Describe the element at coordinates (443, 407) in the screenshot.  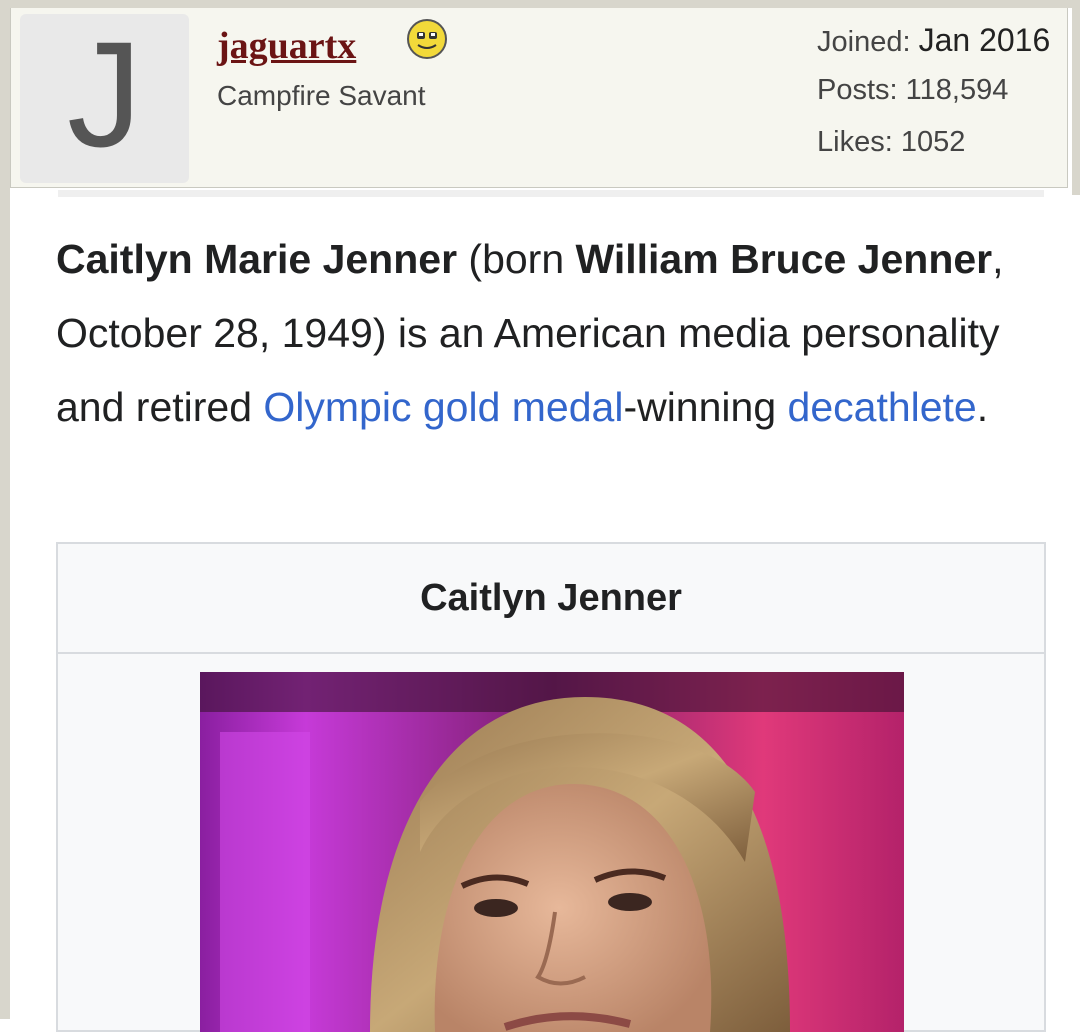
I see `olympic-gold-medal-link: Olympic gold medal` at that location.